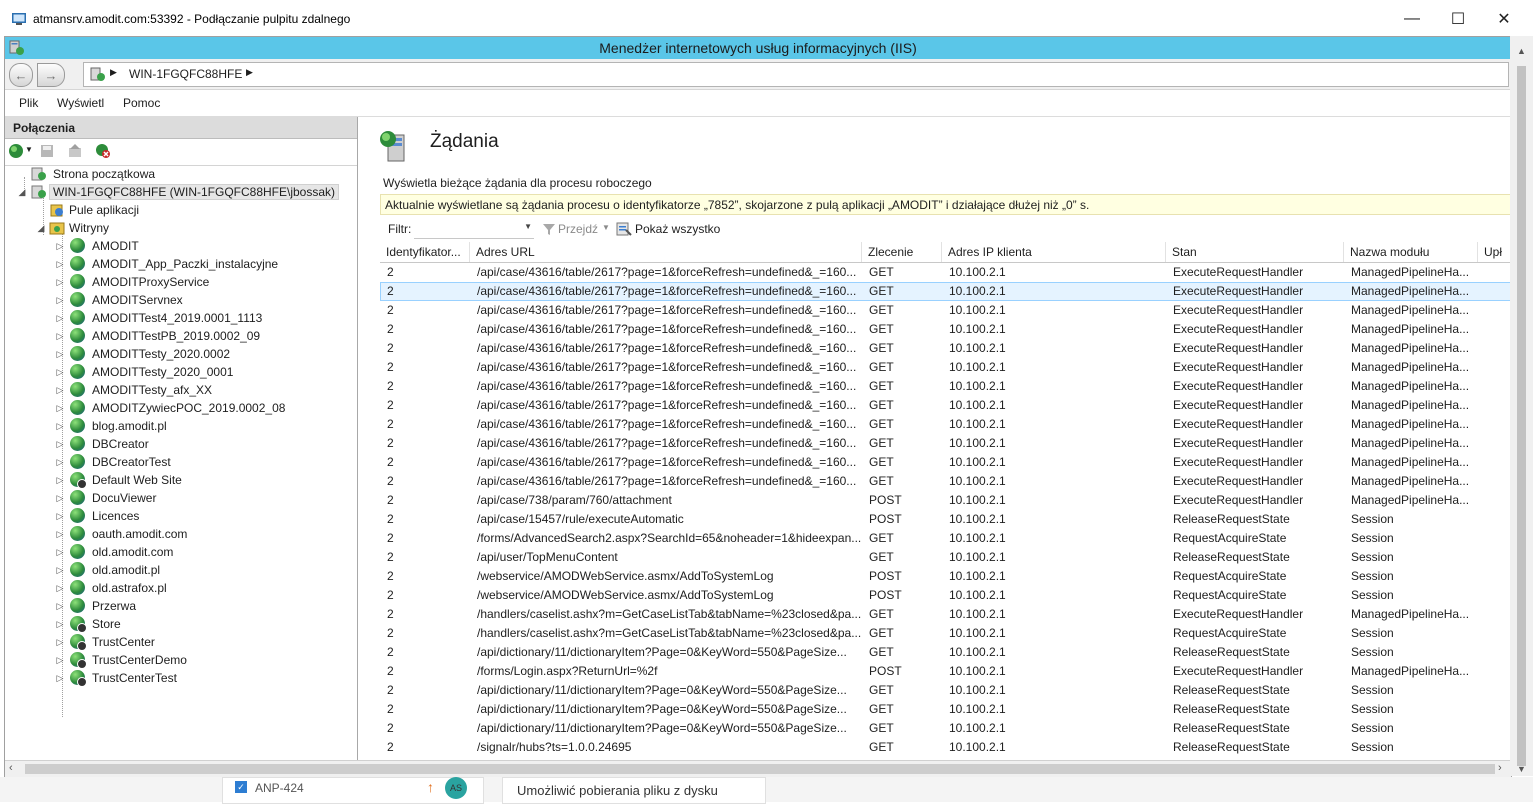 This screenshot has width=1533, height=804. I want to click on tree-item-site: ▷ AMODITServnex, so click(119, 300).